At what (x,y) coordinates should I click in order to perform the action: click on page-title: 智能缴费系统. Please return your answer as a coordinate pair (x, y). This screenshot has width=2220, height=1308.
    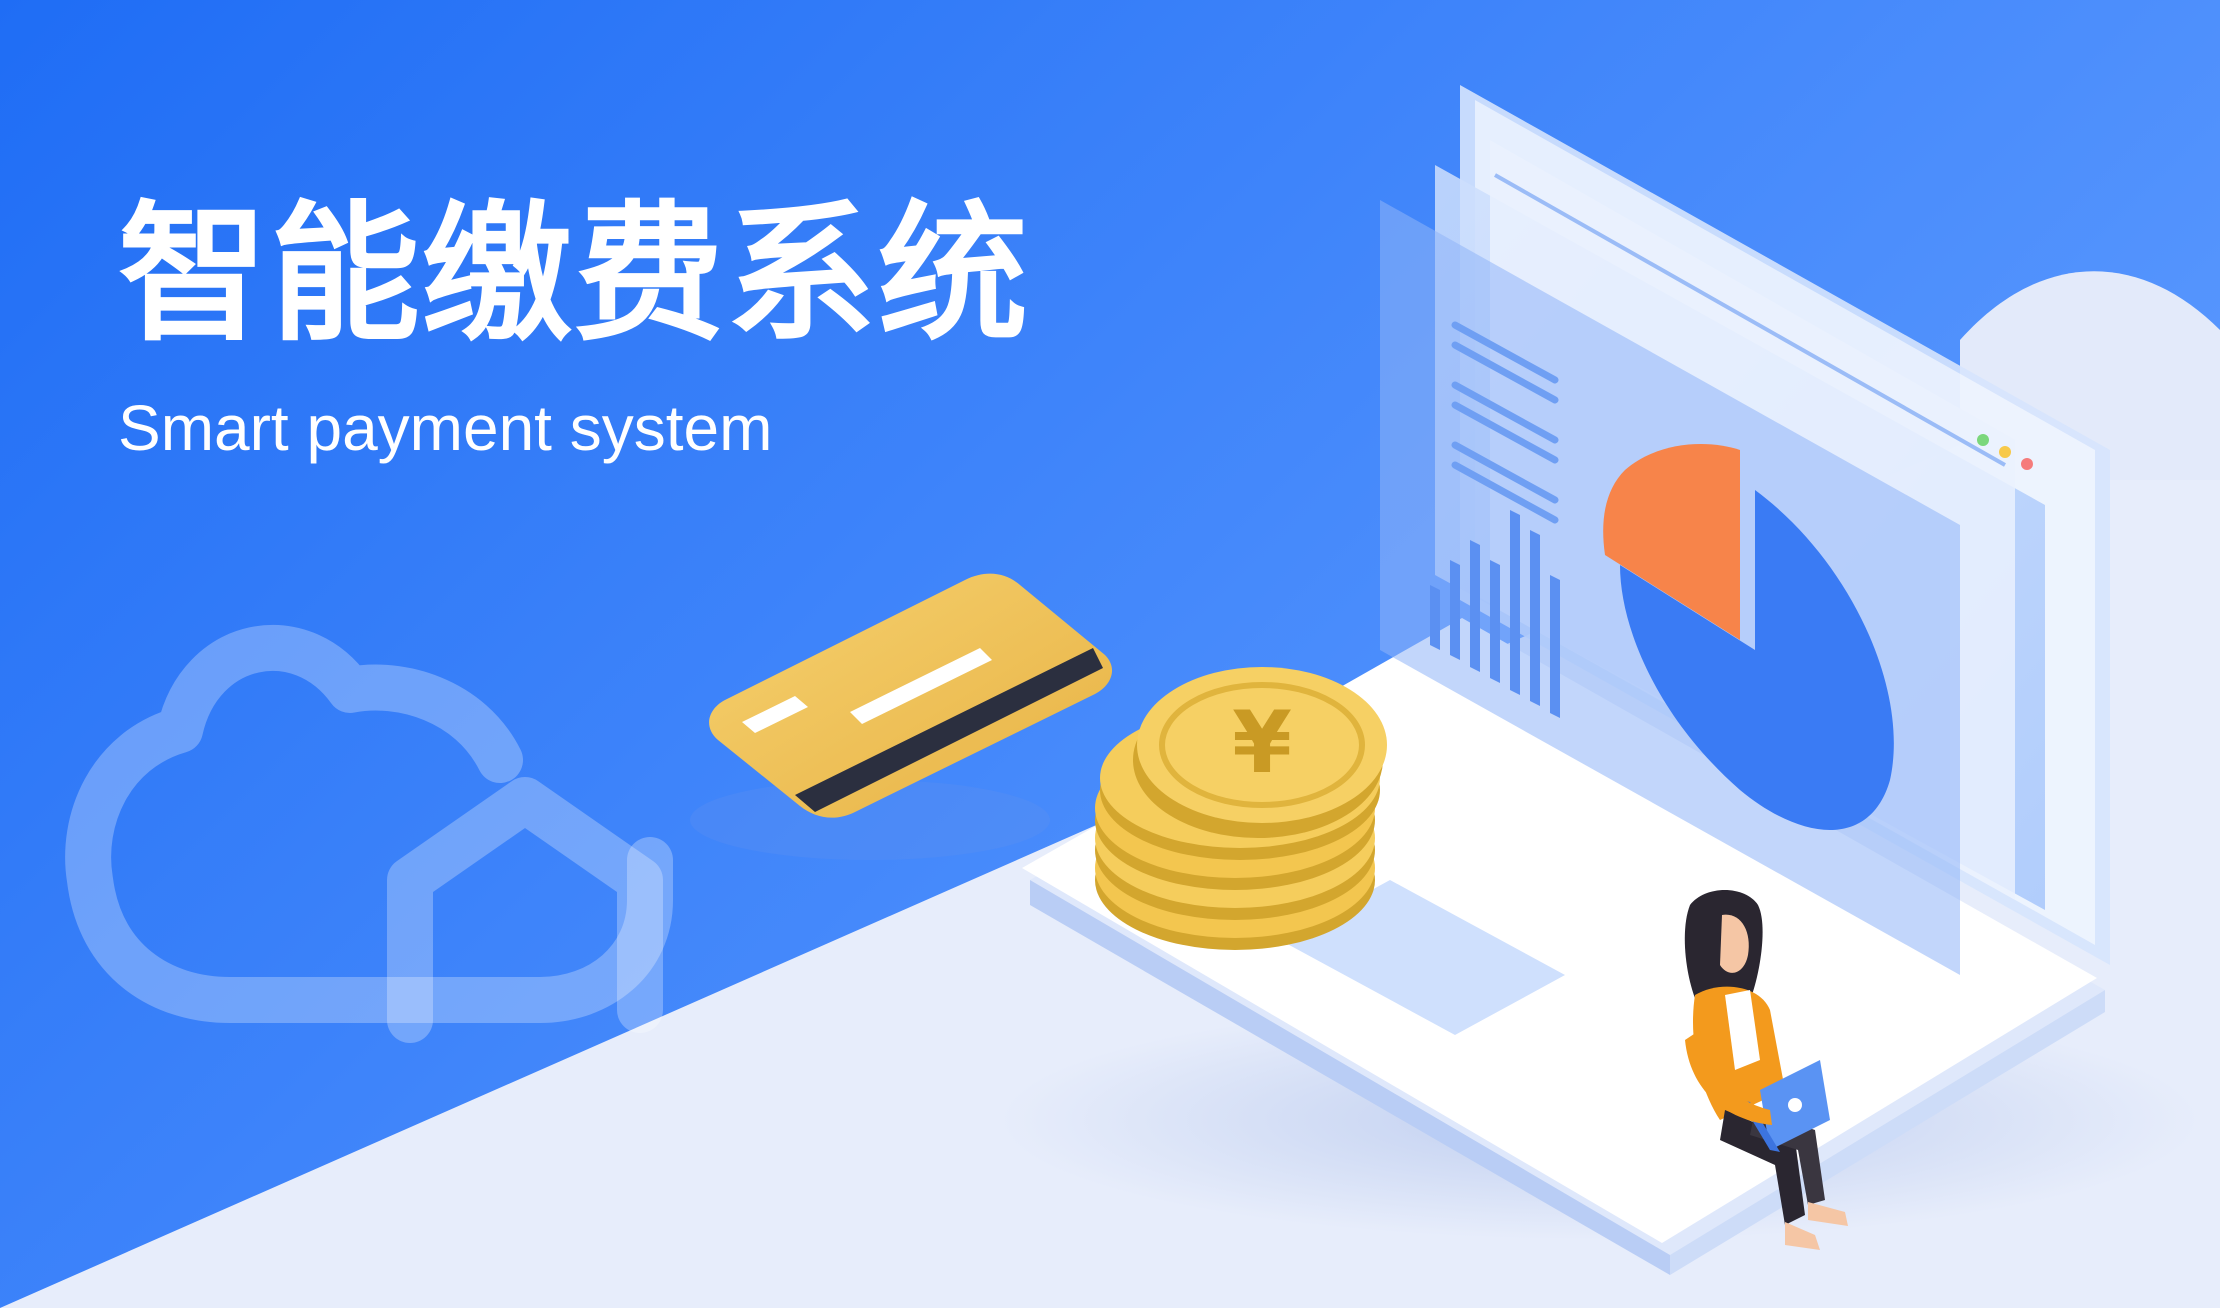
    Looking at the image, I should click on (574, 275).